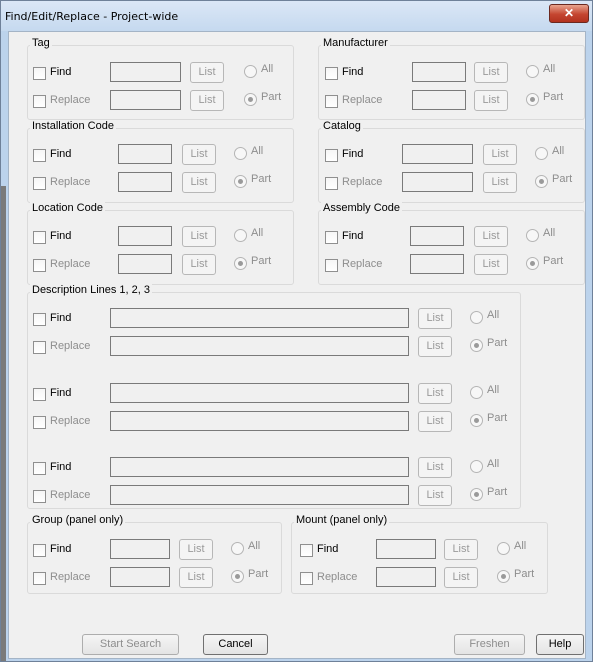  What do you see at coordinates (259, 318) in the screenshot?
I see `description-line-1-find-input` at bounding box center [259, 318].